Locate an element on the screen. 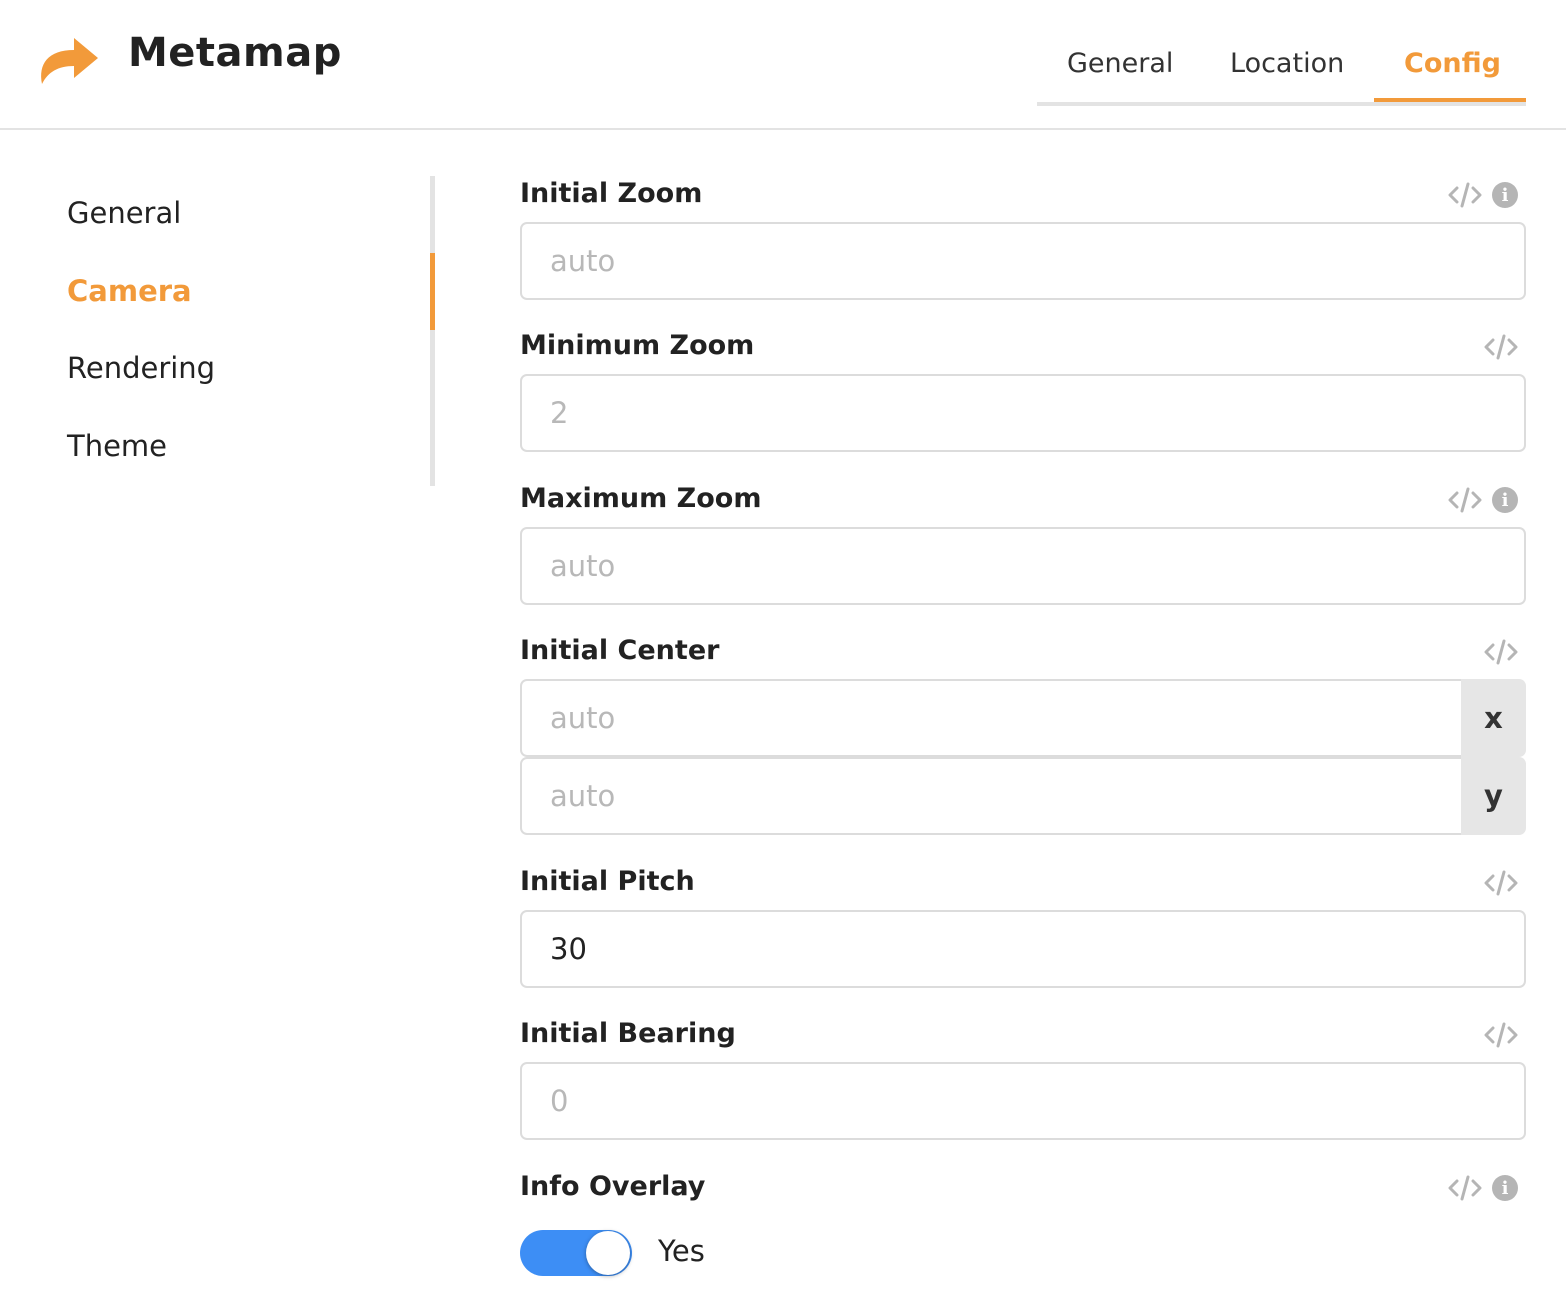  sidebar-item-rendering: Rendering is located at coordinates (141, 368).